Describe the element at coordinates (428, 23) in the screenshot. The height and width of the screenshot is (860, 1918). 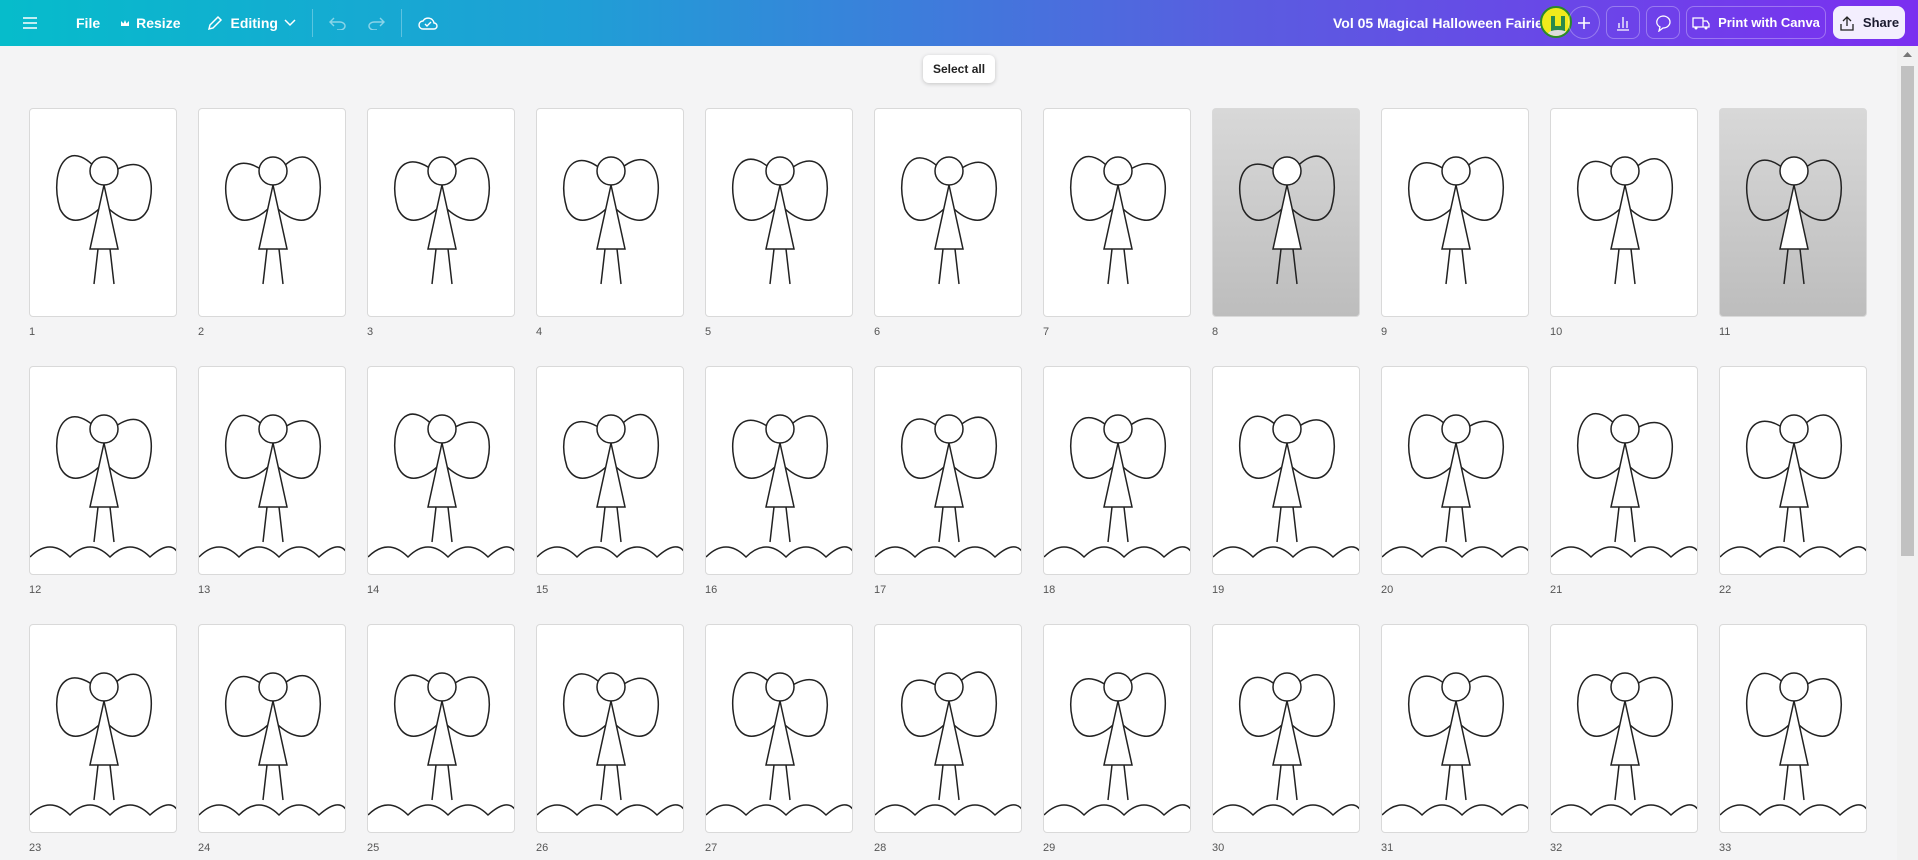
I see `save-status-button` at that location.